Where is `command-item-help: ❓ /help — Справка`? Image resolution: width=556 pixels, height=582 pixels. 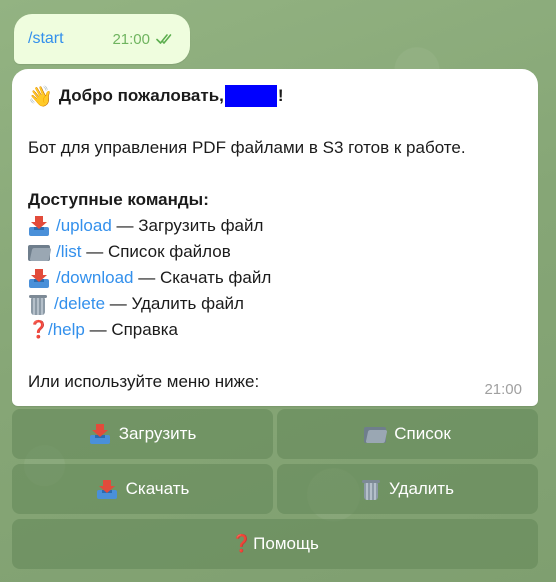 command-item-help: ❓ /help — Справка is located at coordinates (275, 330).